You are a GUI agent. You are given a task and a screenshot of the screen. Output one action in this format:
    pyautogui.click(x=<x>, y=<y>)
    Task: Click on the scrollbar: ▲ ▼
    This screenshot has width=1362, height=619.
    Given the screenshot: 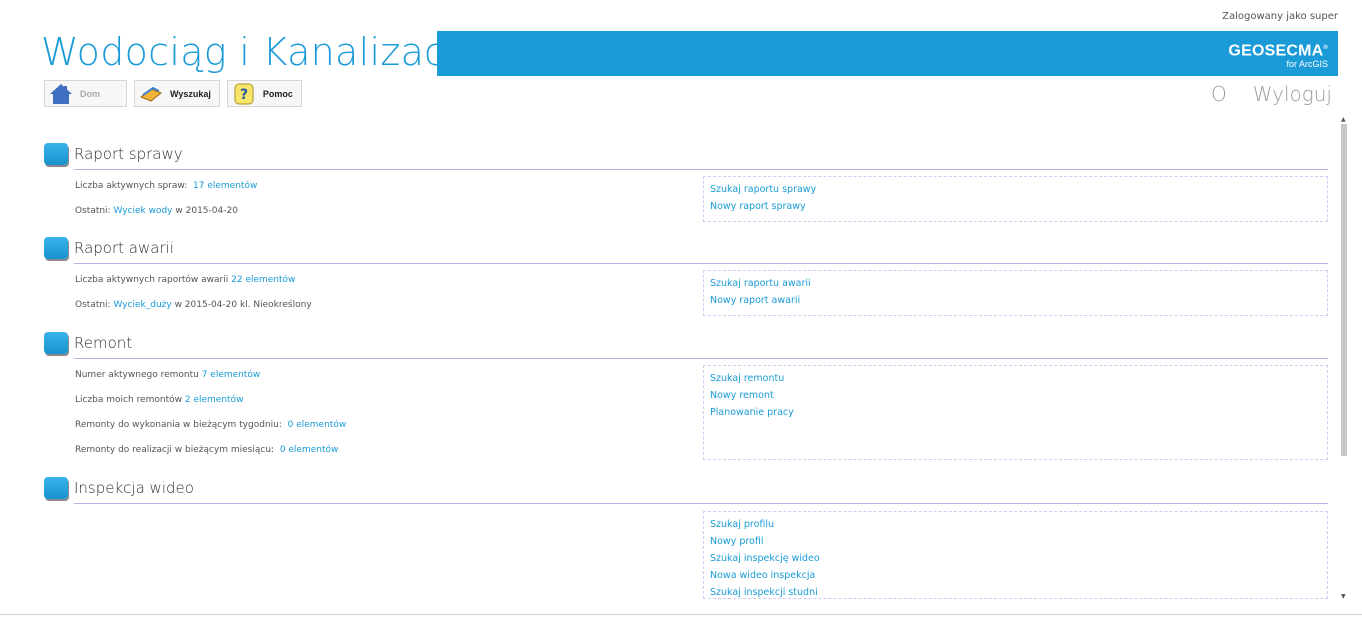 What is the action you would take?
    pyautogui.click(x=1344, y=358)
    